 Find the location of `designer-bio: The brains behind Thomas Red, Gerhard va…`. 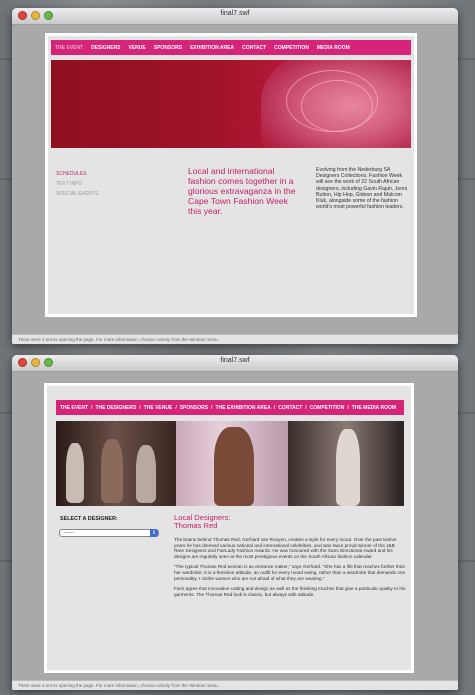

designer-bio: The brains behind Thomas Red, Gerhard va… is located at coordinates (290, 569).